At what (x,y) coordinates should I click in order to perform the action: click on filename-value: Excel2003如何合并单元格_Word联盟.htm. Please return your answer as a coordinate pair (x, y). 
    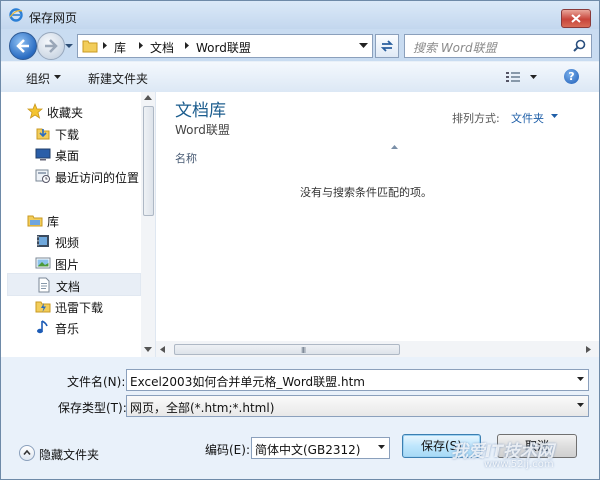
    Looking at the image, I should click on (247, 381).